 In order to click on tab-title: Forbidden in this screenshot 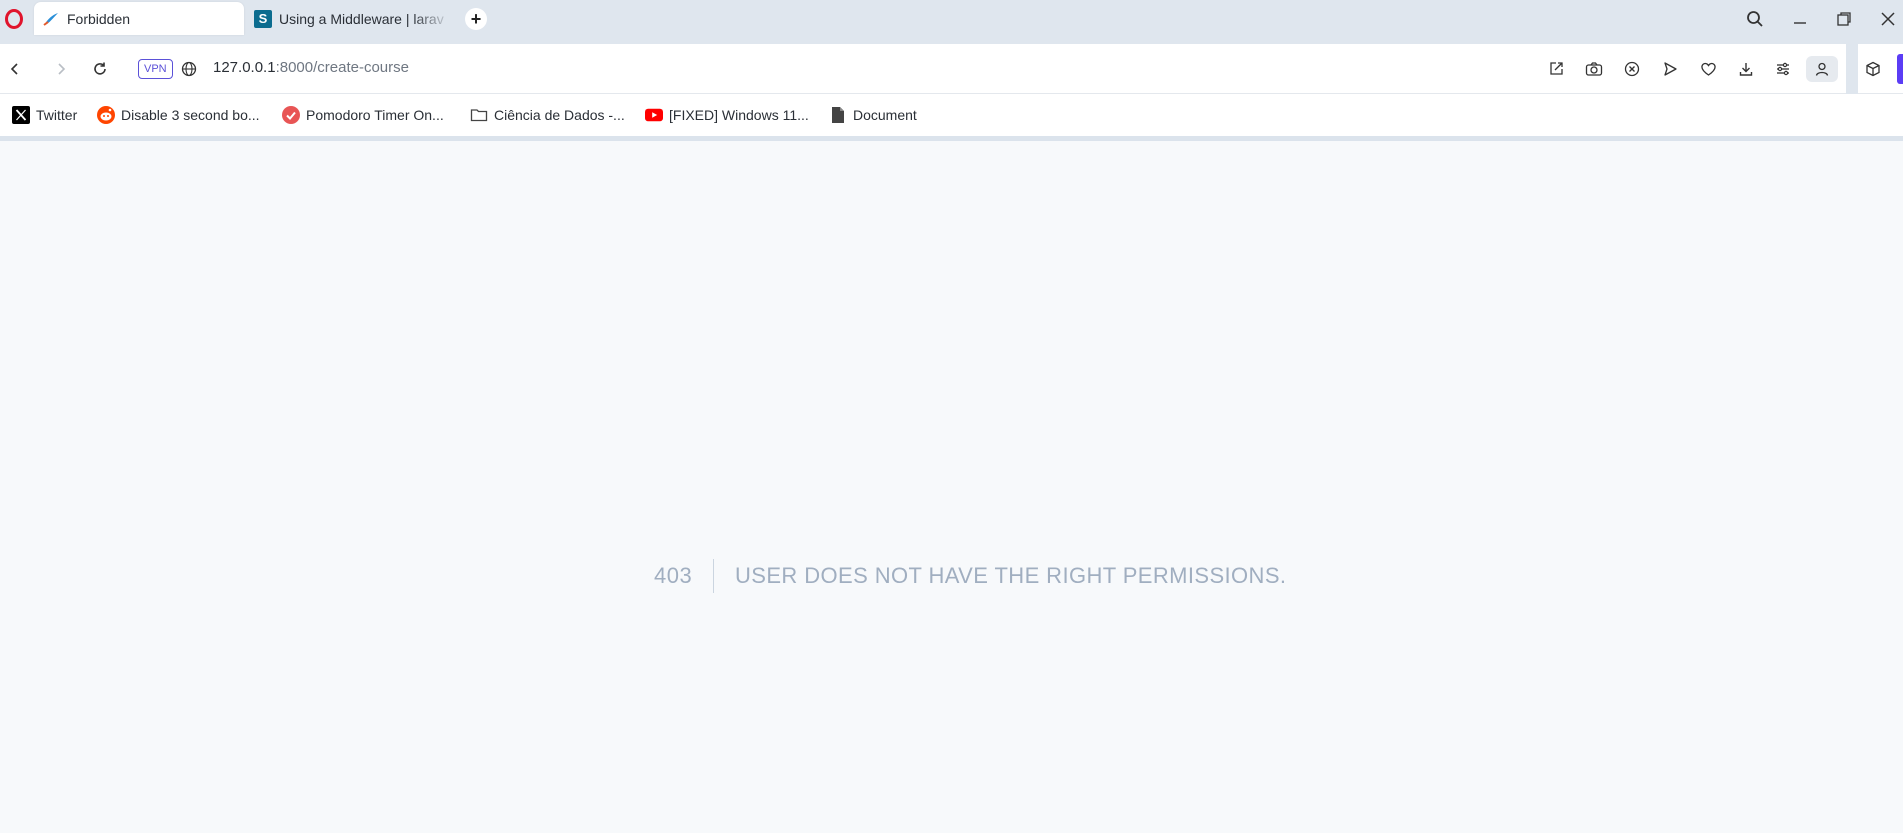, I will do `click(99, 18)`.